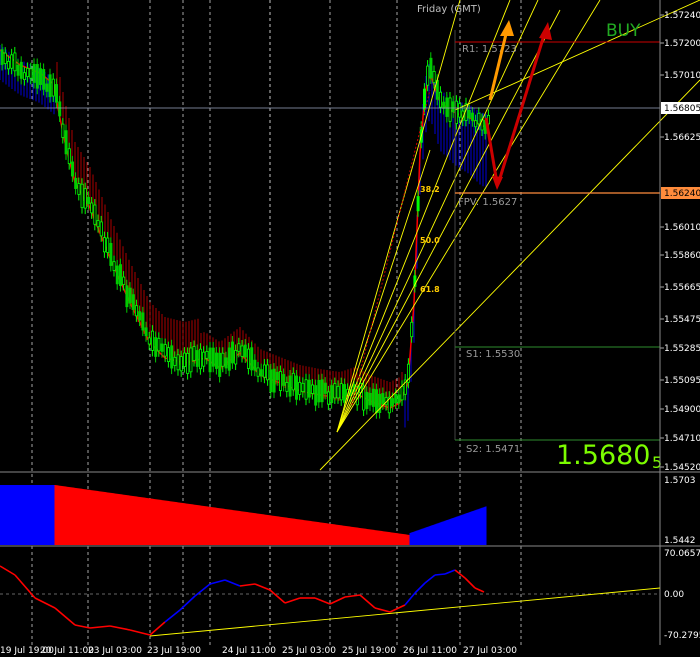 Image resolution: width=700 pixels, height=657 pixels. What do you see at coordinates (623, 31) in the screenshot?
I see `signal-label: BUY` at bounding box center [623, 31].